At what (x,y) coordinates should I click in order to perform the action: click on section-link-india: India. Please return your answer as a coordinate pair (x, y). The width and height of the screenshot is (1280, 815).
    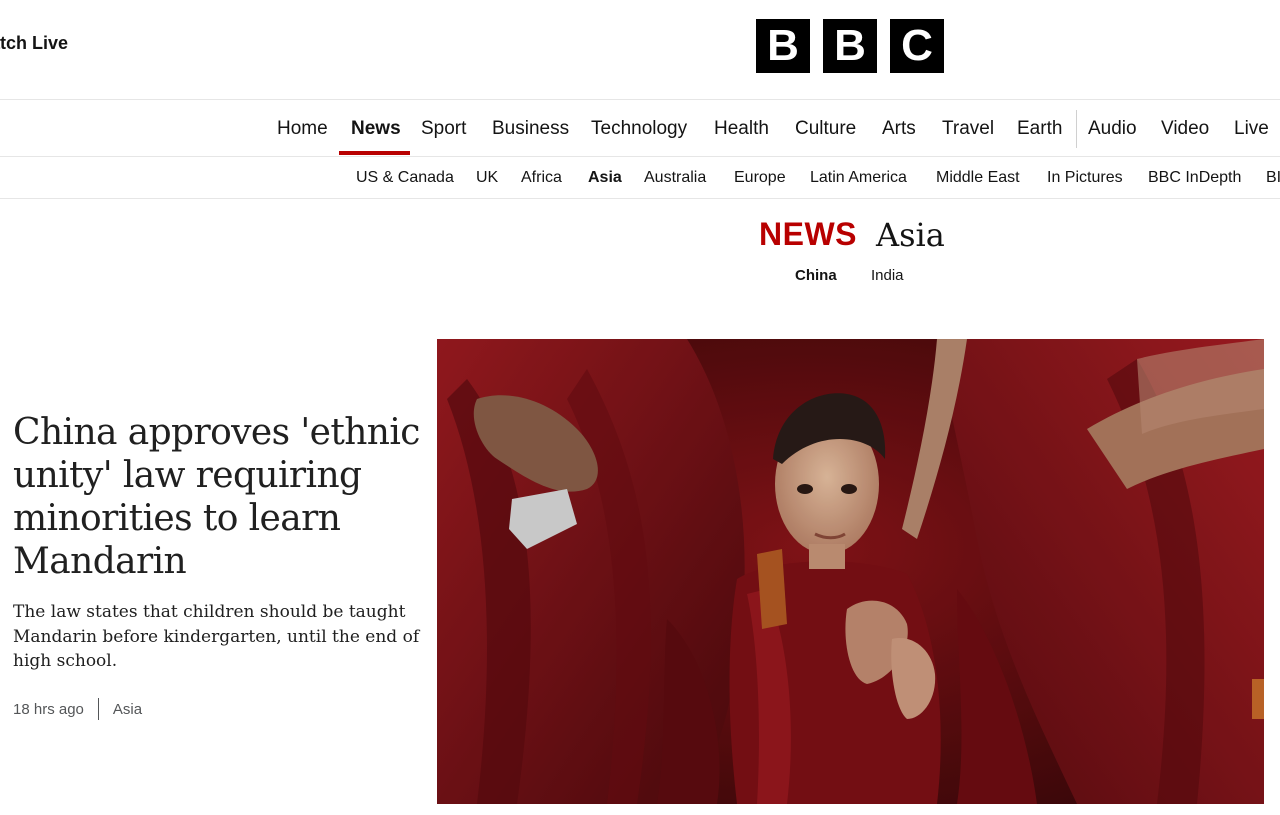
    Looking at the image, I should click on (887, 275).